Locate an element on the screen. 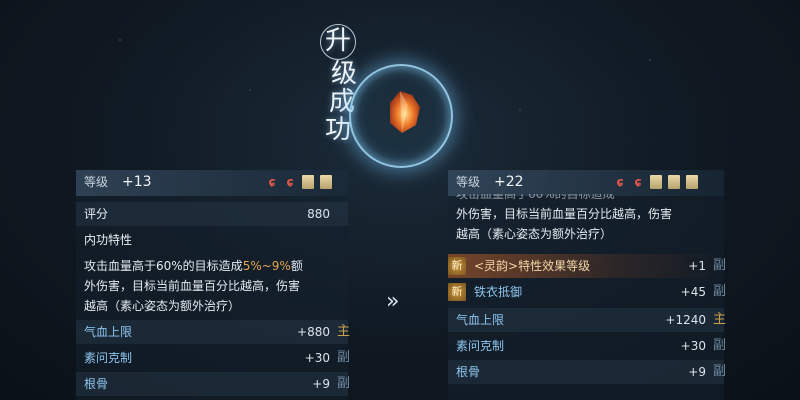 The image size is (800, 400). new-stat-row: 新 铁衣抵御 +45 副 is located at coordinates (587, 292).